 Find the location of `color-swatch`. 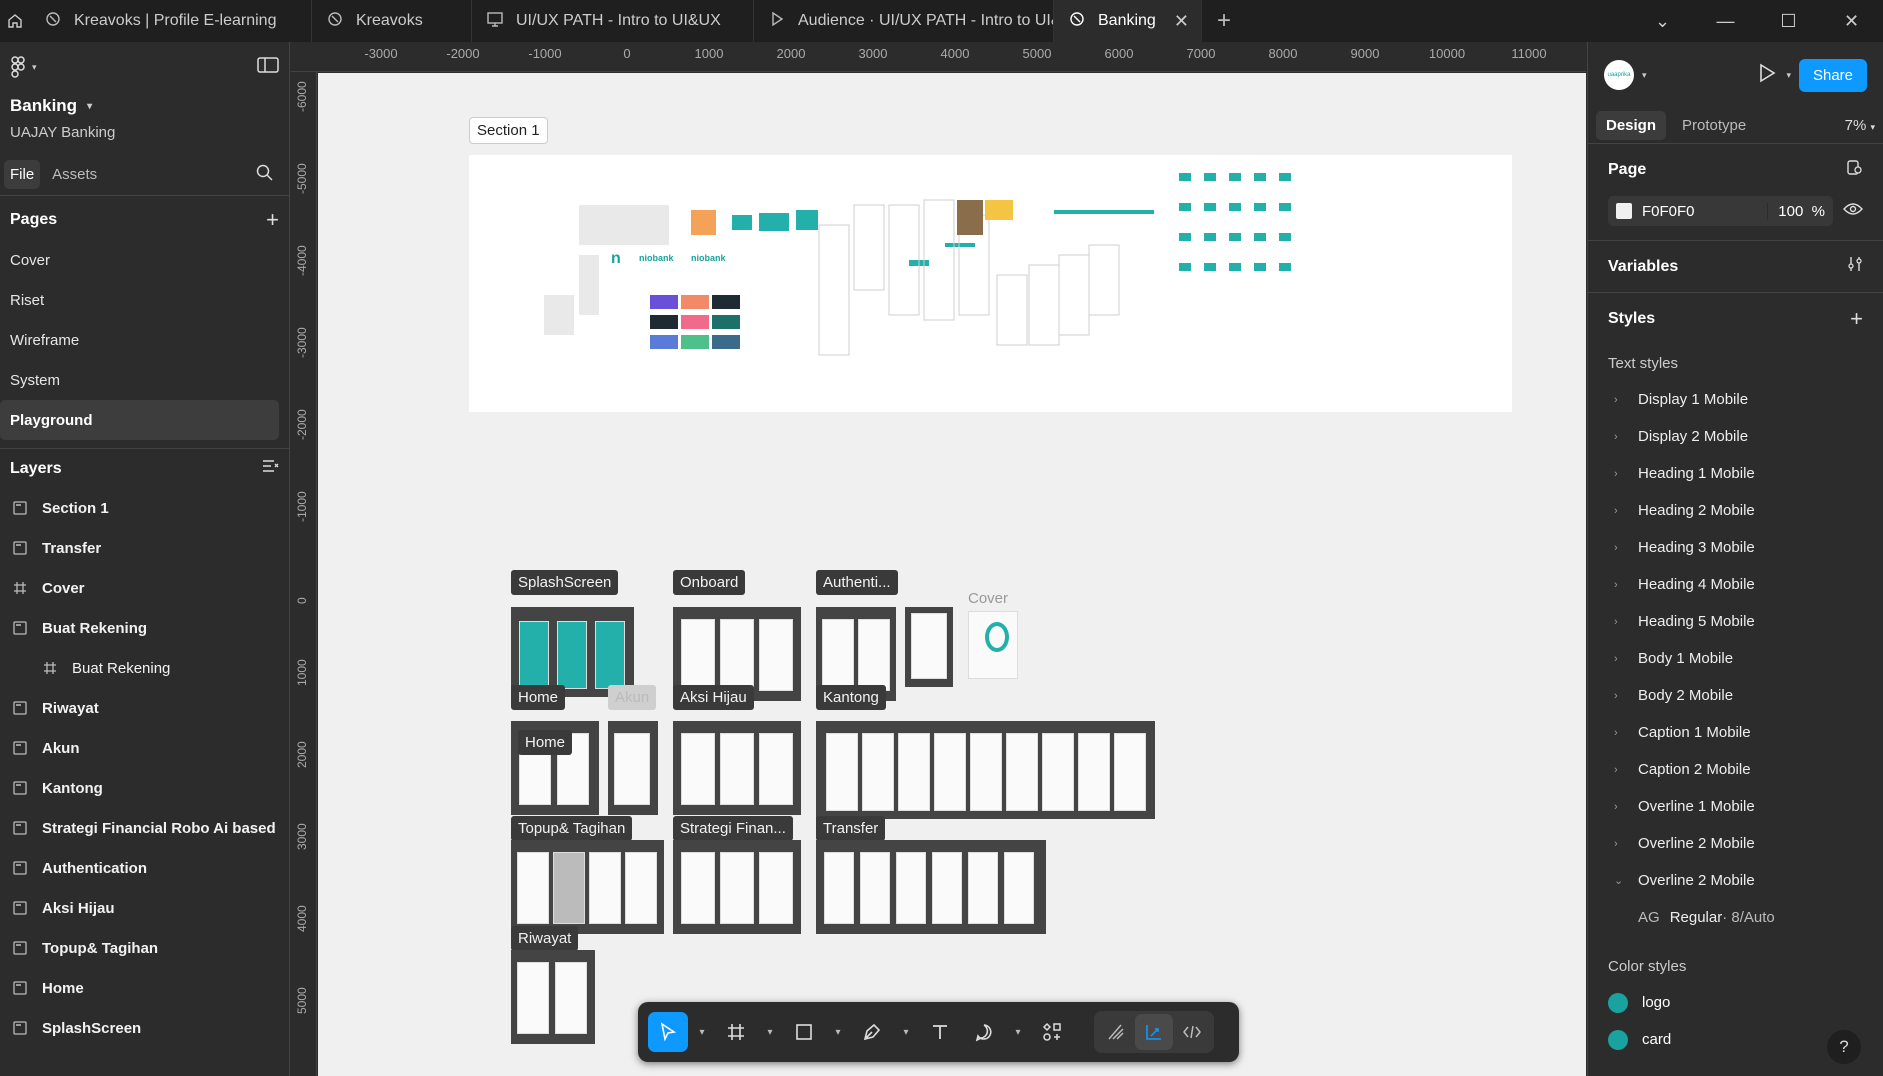

color-swatch is located at coordinates (1624, 211).